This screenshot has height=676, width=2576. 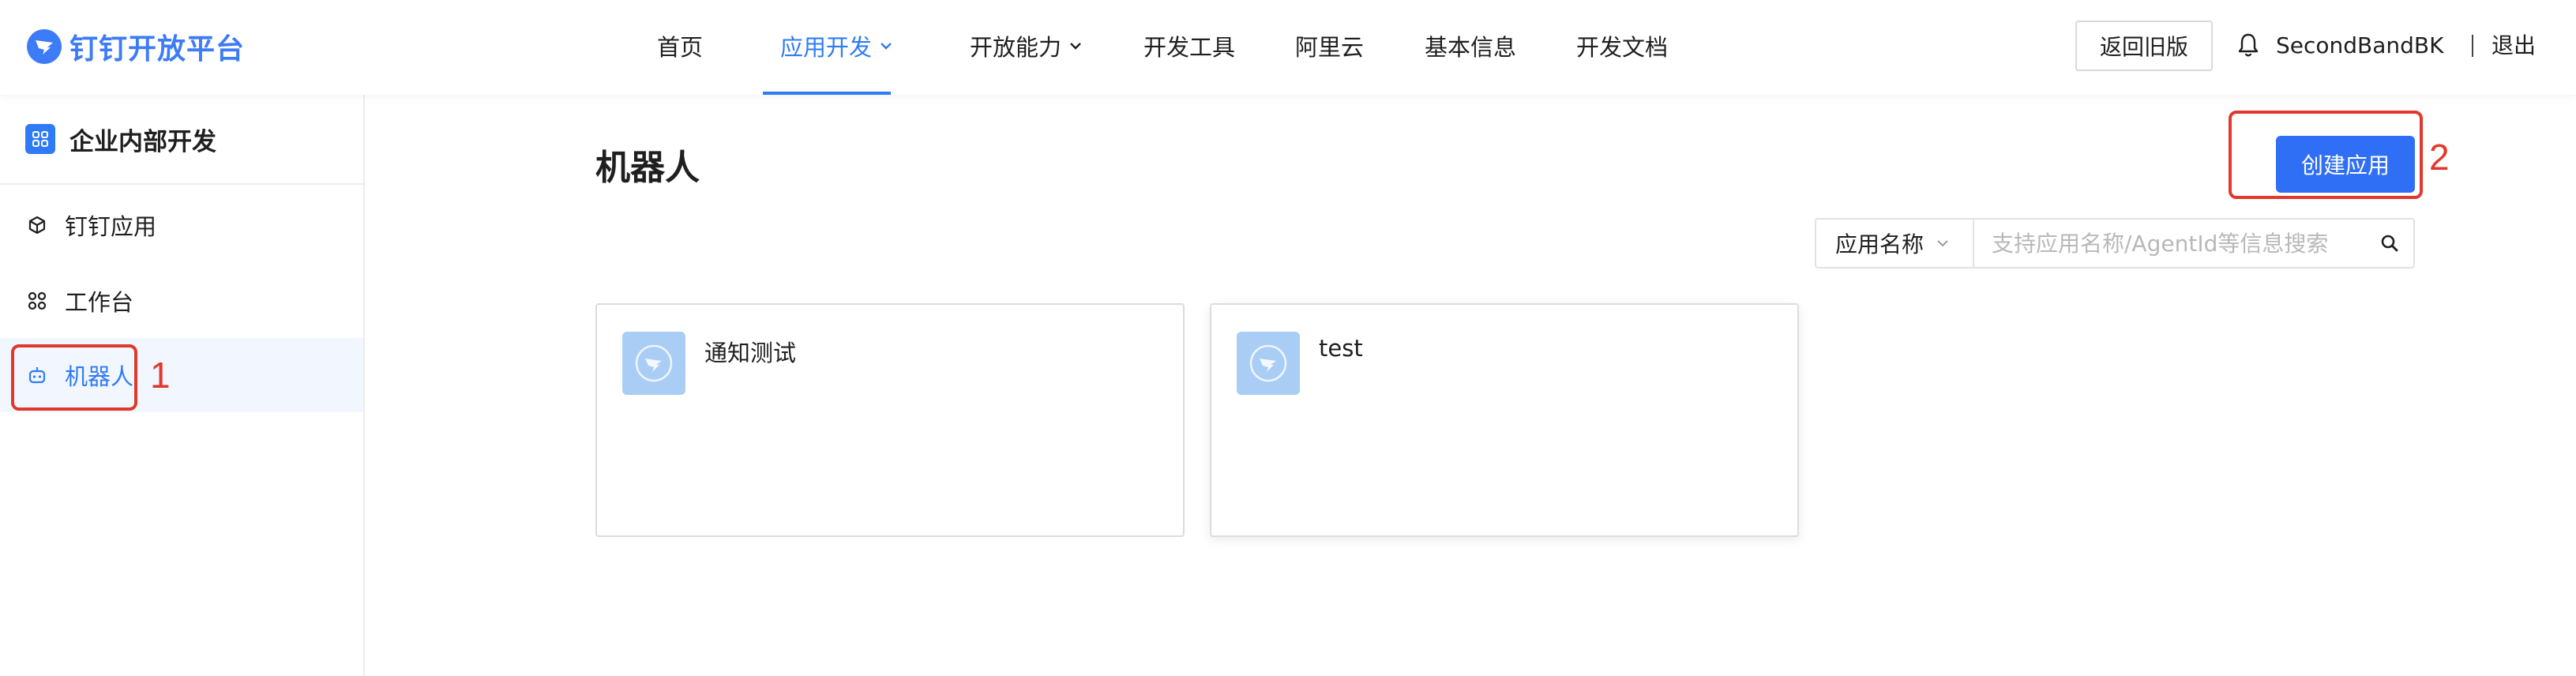 I want to click on nav-basic-info: 基本信息, so click(x=1470, y=45).